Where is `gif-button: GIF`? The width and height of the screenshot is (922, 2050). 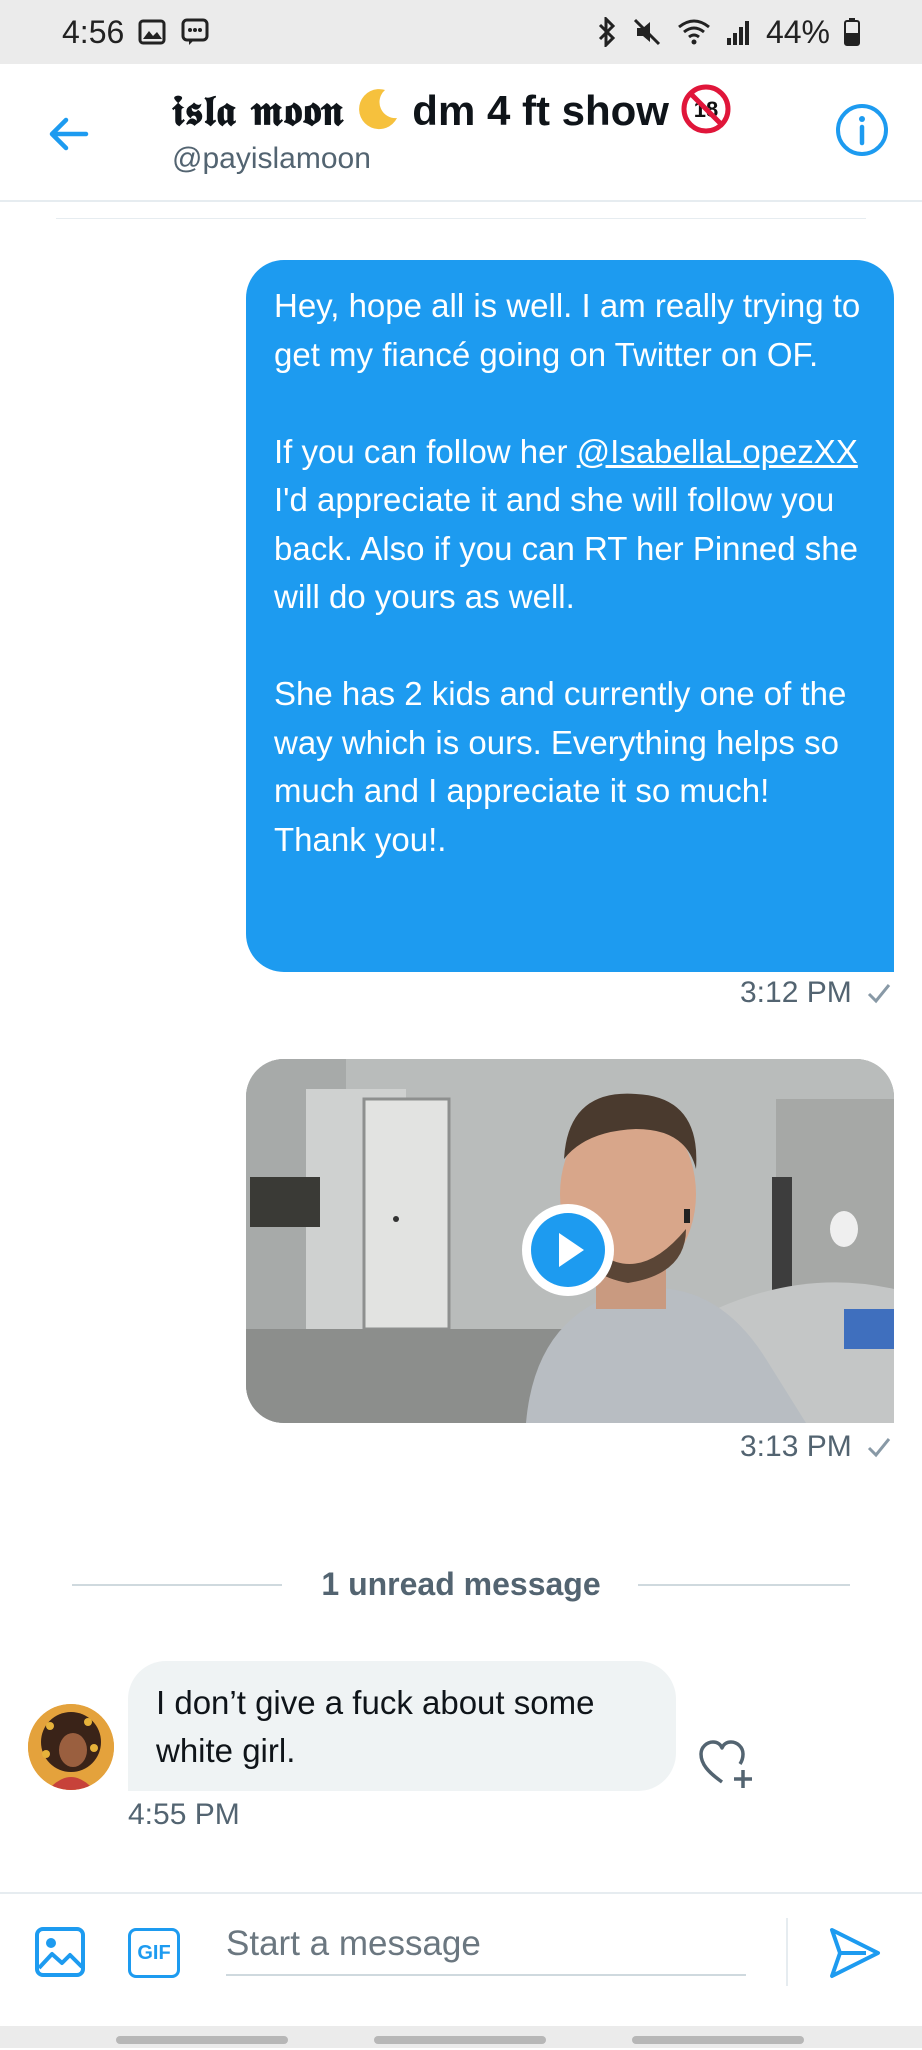 gif-button: GIF is located at coordinates (154, 1953).